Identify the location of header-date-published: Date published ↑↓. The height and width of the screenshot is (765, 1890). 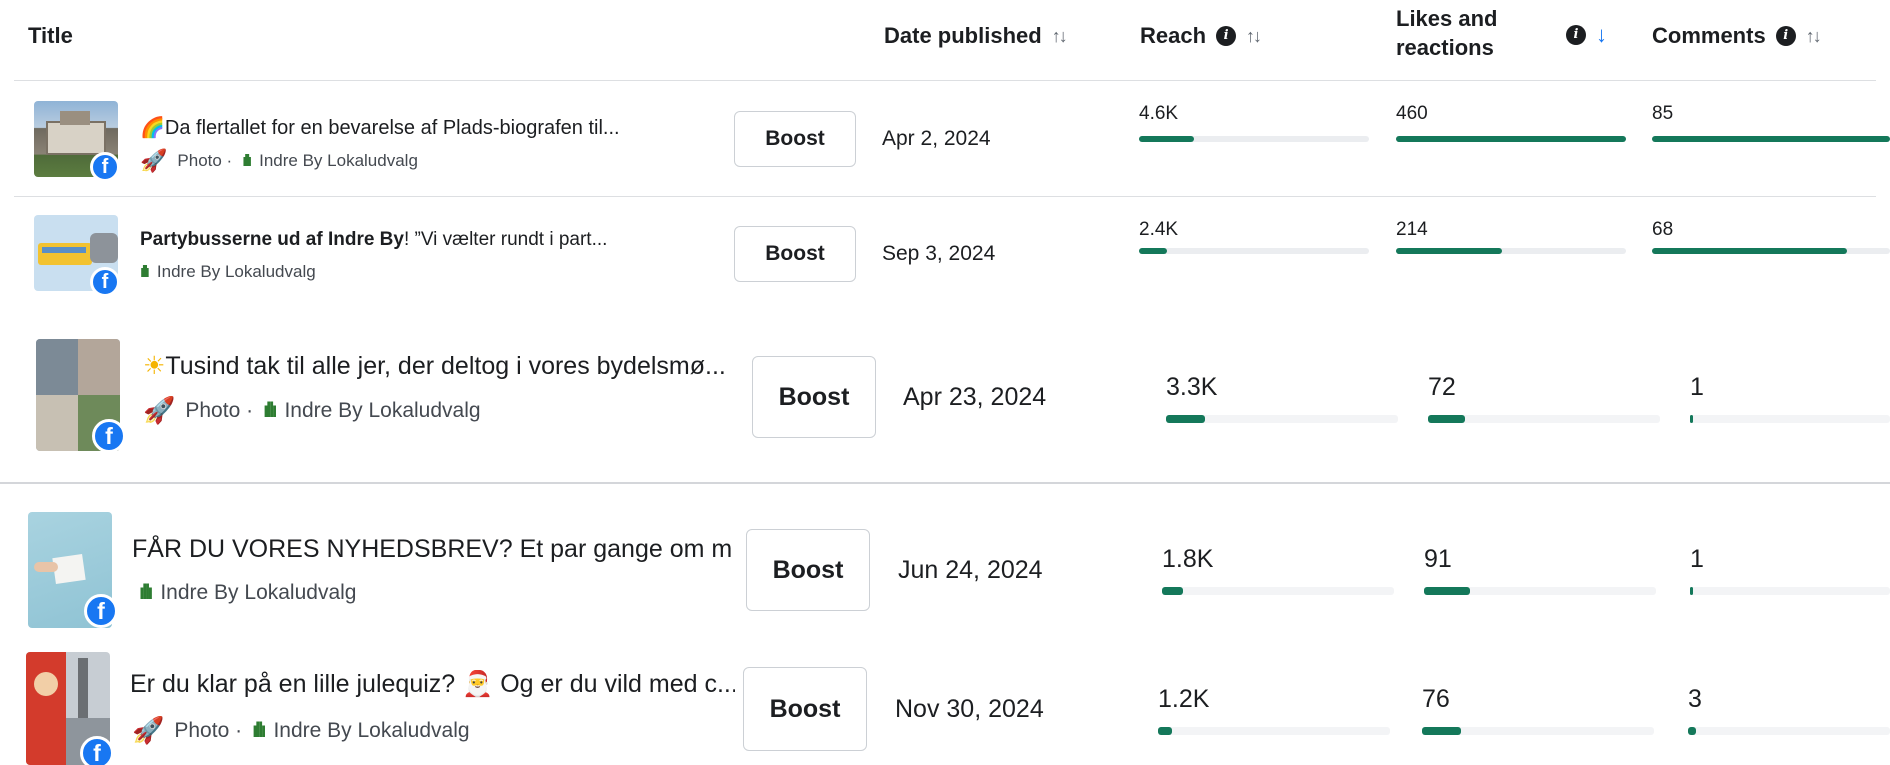
(976, 36).